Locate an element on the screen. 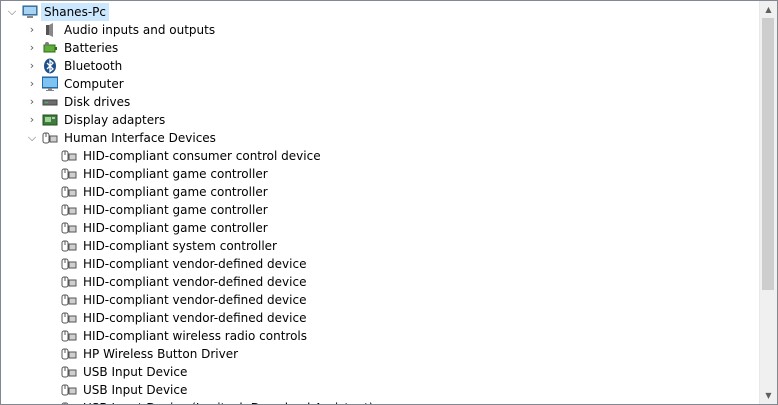  tree-category-label: Audio inputs and outputs is located at coordinates (140, 30).